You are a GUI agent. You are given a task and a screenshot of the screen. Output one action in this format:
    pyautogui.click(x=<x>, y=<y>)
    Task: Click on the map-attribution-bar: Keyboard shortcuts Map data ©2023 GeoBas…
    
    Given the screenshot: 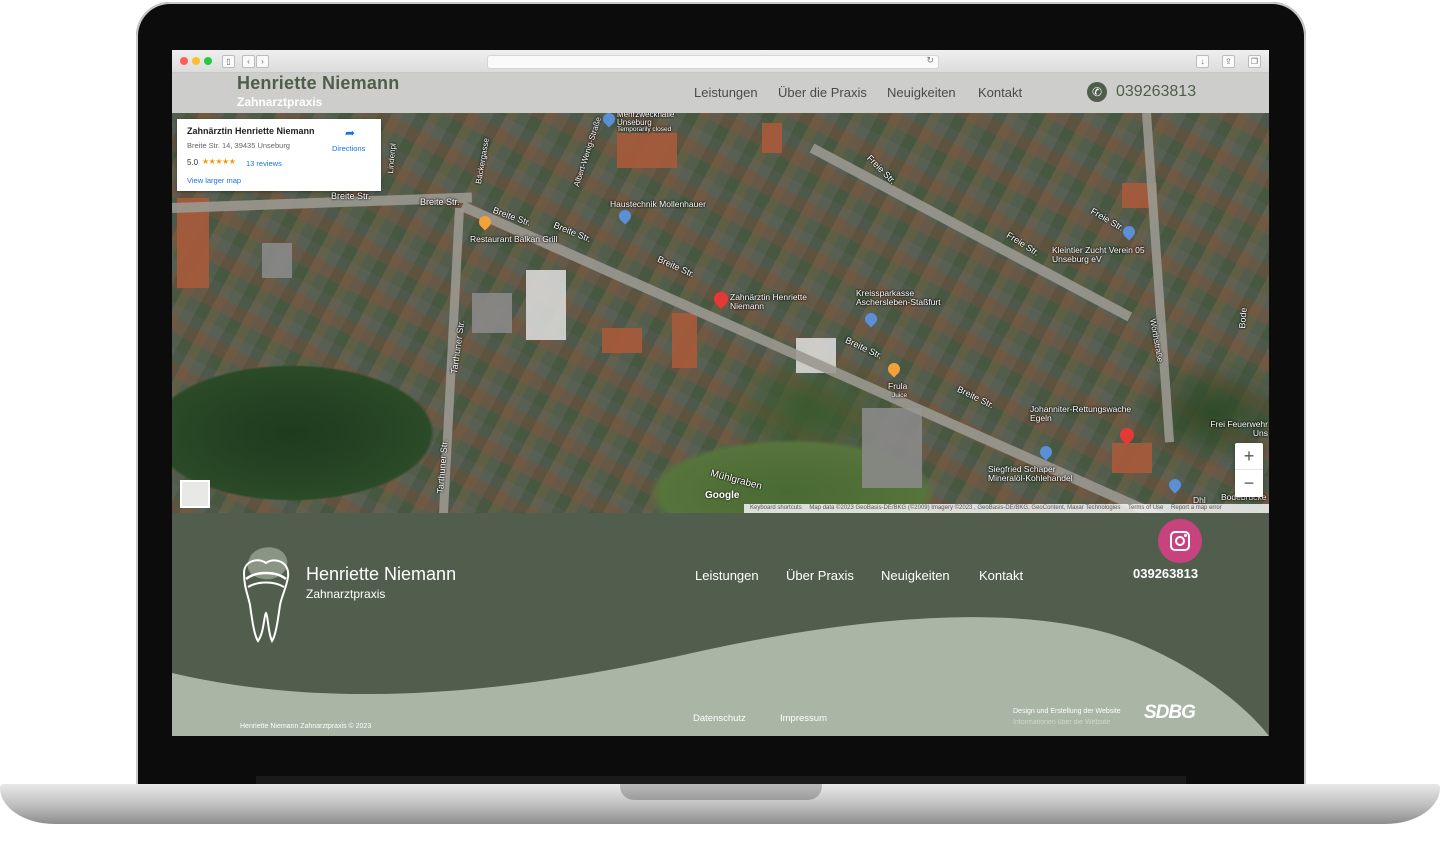 What is the action you would take?
    pyautogui.click(x=1006, y=508)
    